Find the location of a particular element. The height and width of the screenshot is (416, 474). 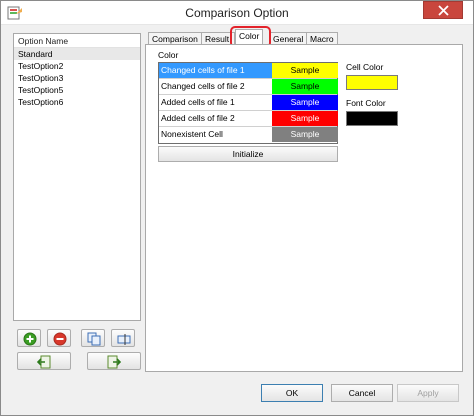

initialize-button: Initialize is located at coordinates (248, 154).